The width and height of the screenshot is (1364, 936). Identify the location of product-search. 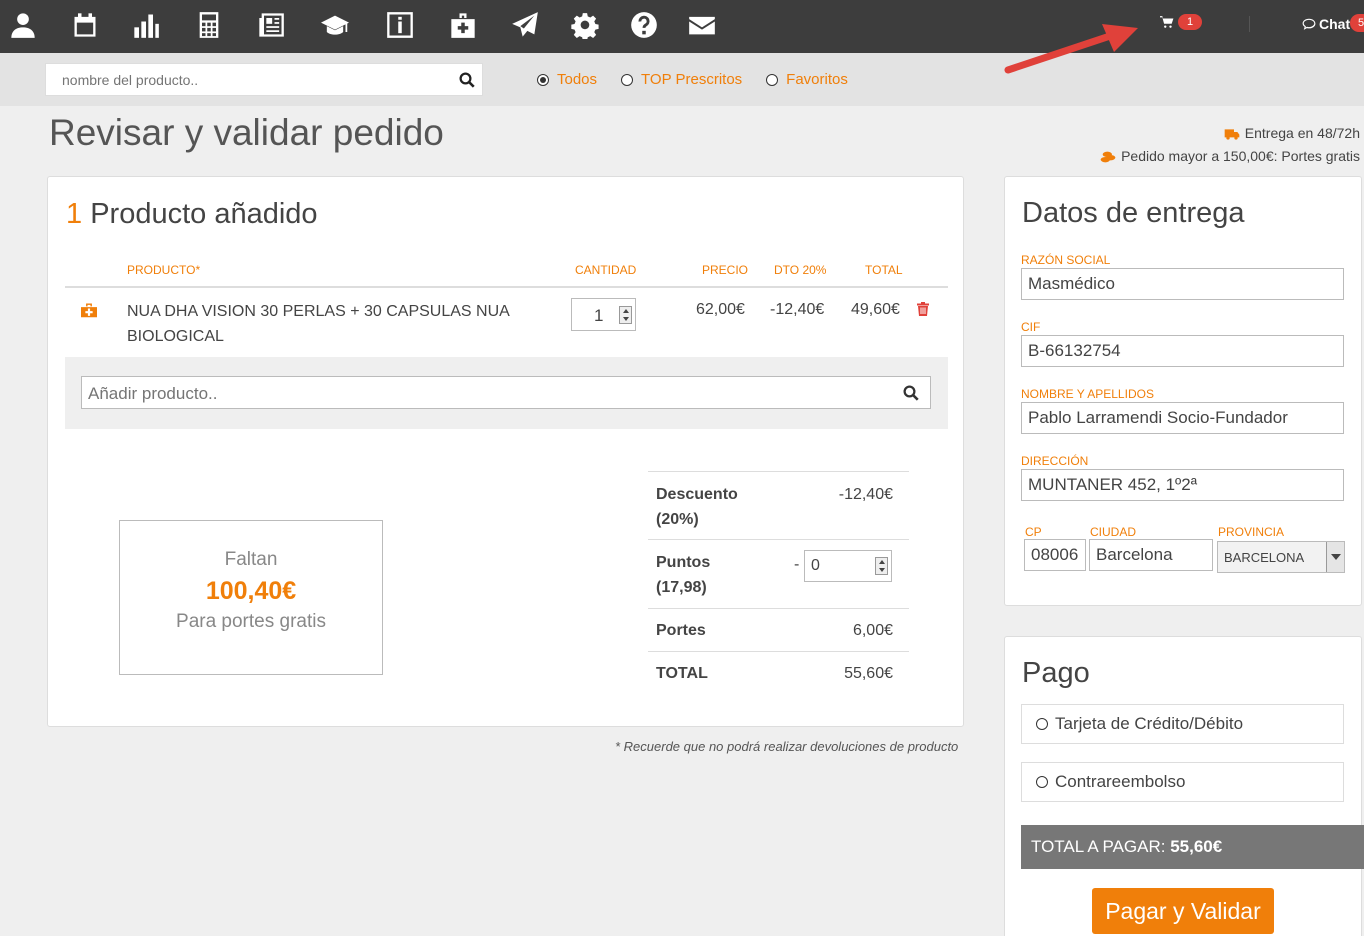
(264, 79).